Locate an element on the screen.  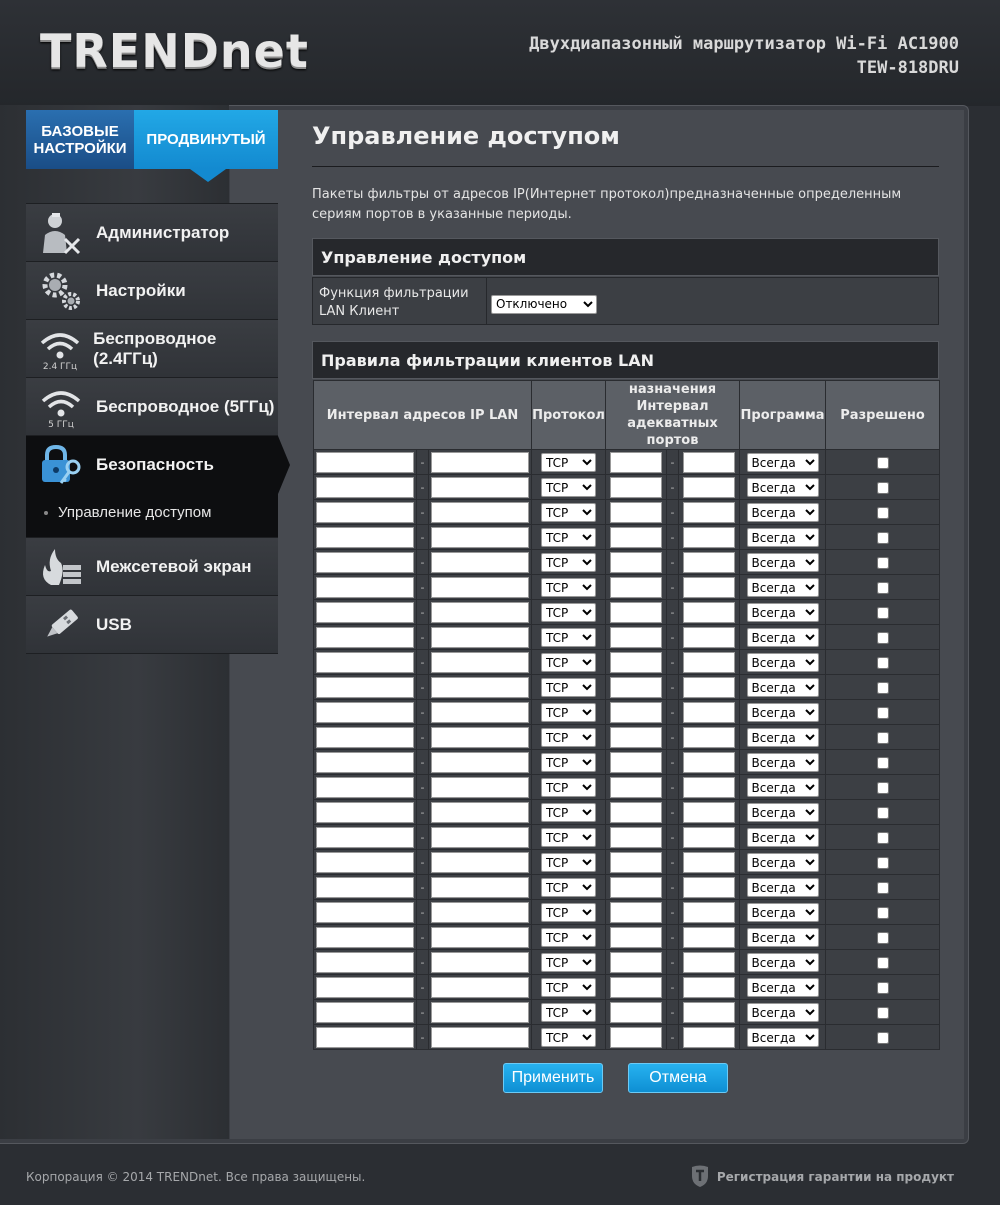
tab-basic-settings: БАЗОВЫЕ НАСТРОЙКИ is located at coordinates (80, 139).